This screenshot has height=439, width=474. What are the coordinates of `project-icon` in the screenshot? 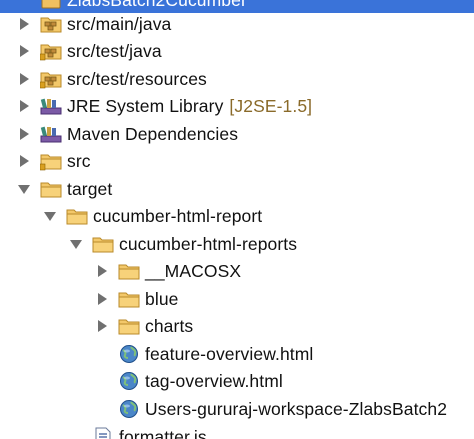 It's located at (51, 5).